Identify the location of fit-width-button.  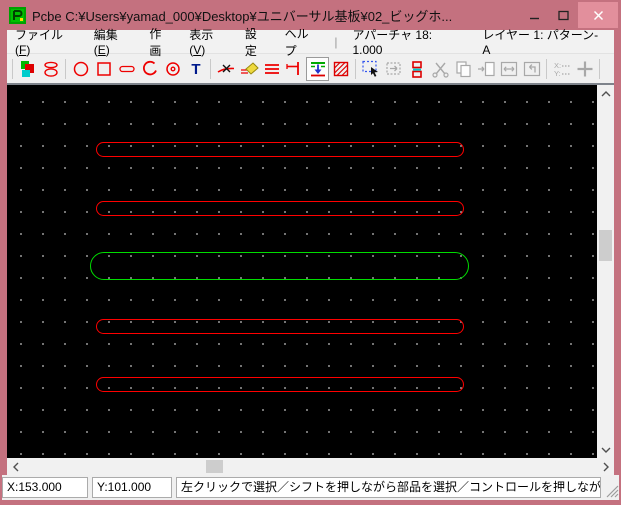
(508, 69).